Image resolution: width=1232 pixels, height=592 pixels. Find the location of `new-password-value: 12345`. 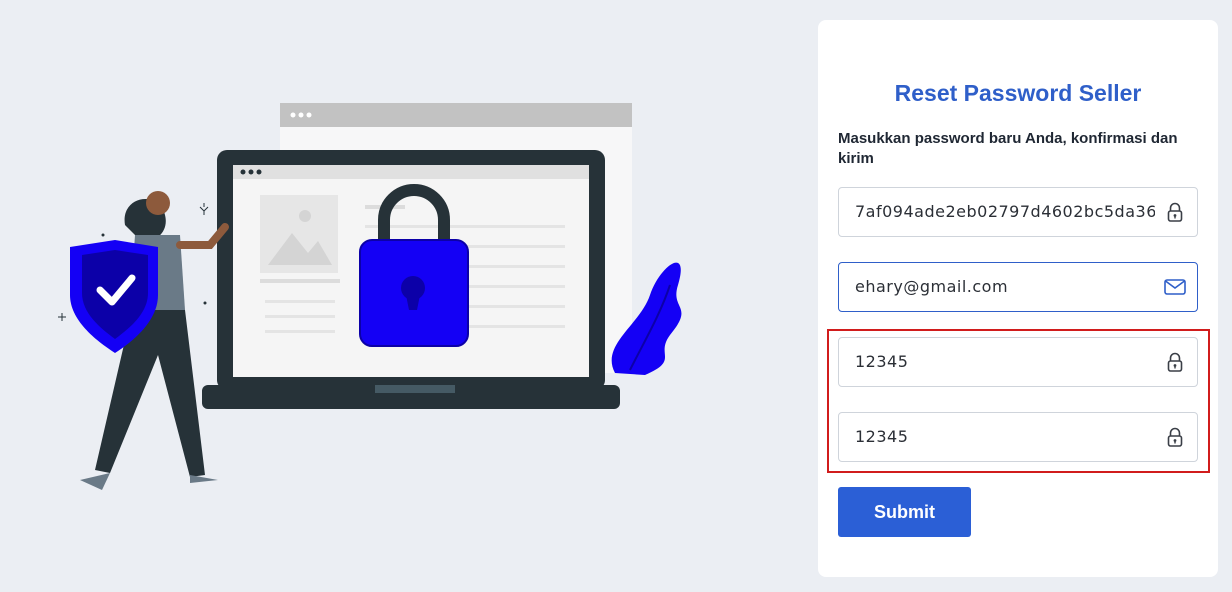

new-password-value: 12345 is located at coordinates (882, 361).